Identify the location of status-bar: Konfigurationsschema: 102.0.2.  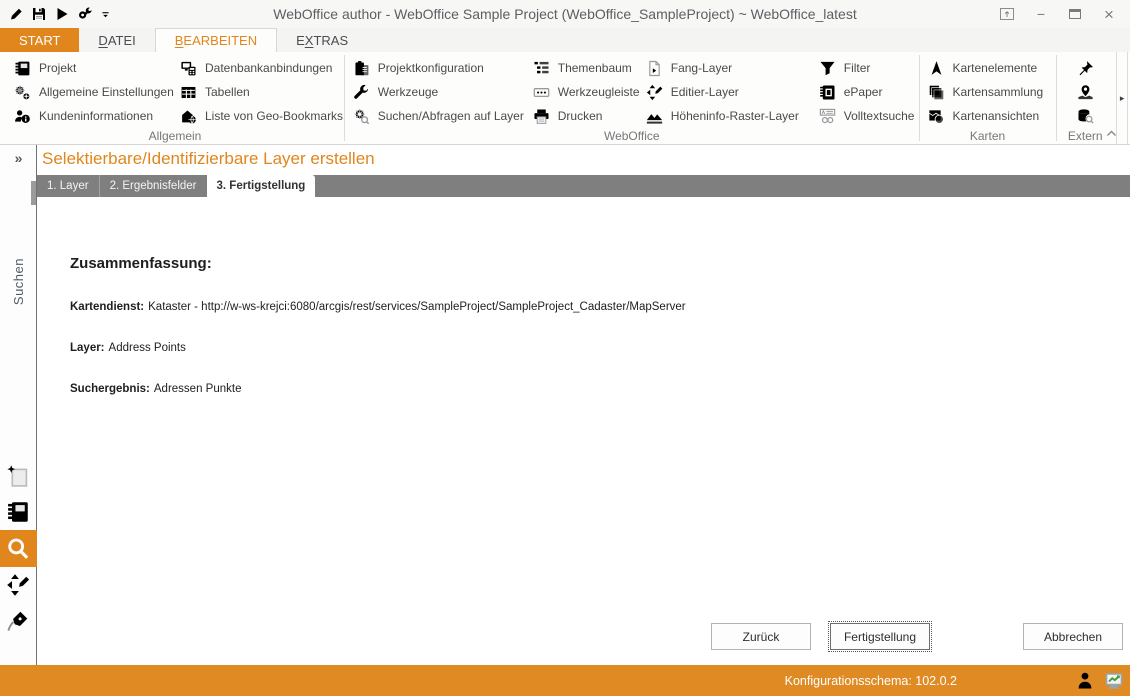
(565, 680).